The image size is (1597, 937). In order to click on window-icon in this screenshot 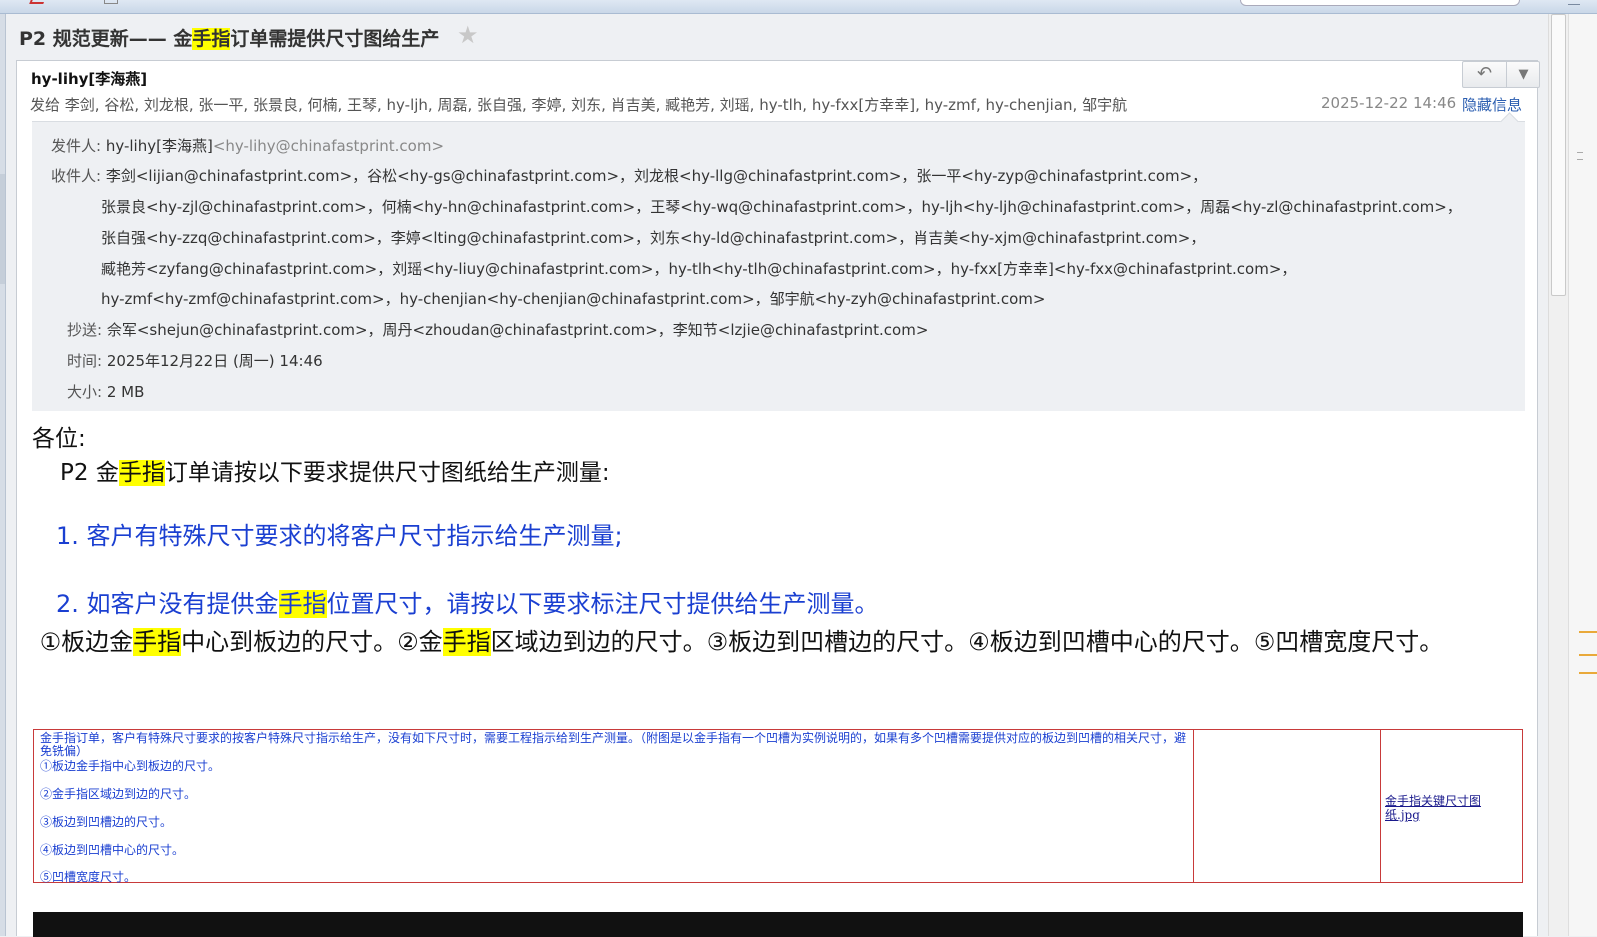, I will do `click(111, 2)`.